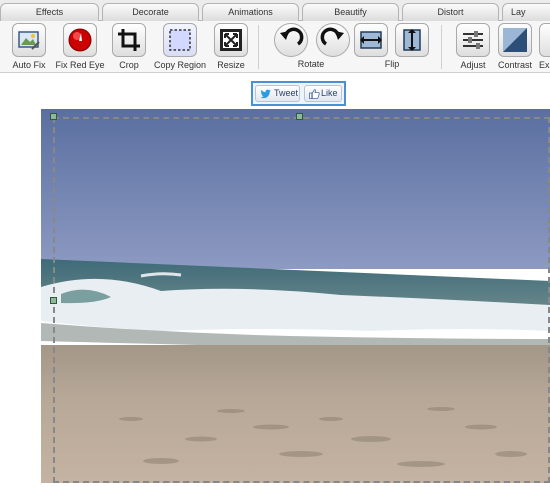 The height and width of the screenshot is (487, 550). I want to click on flip-vertical-button, so click(412, 40).